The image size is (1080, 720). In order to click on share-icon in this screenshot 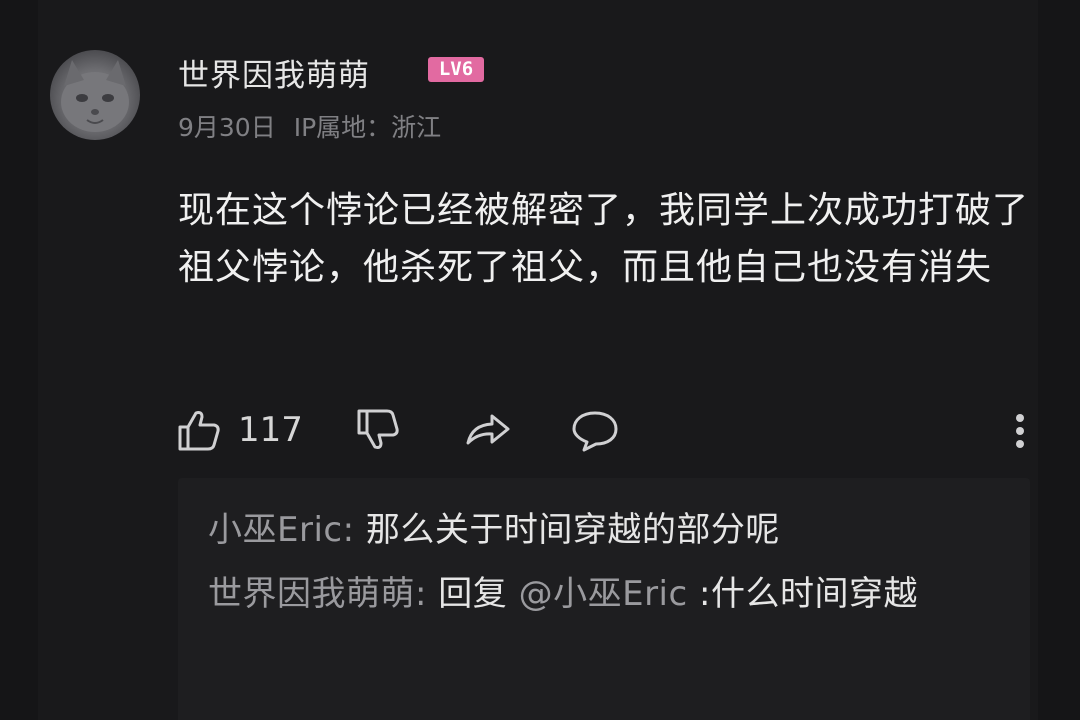, I will do `click(488, 429)`.